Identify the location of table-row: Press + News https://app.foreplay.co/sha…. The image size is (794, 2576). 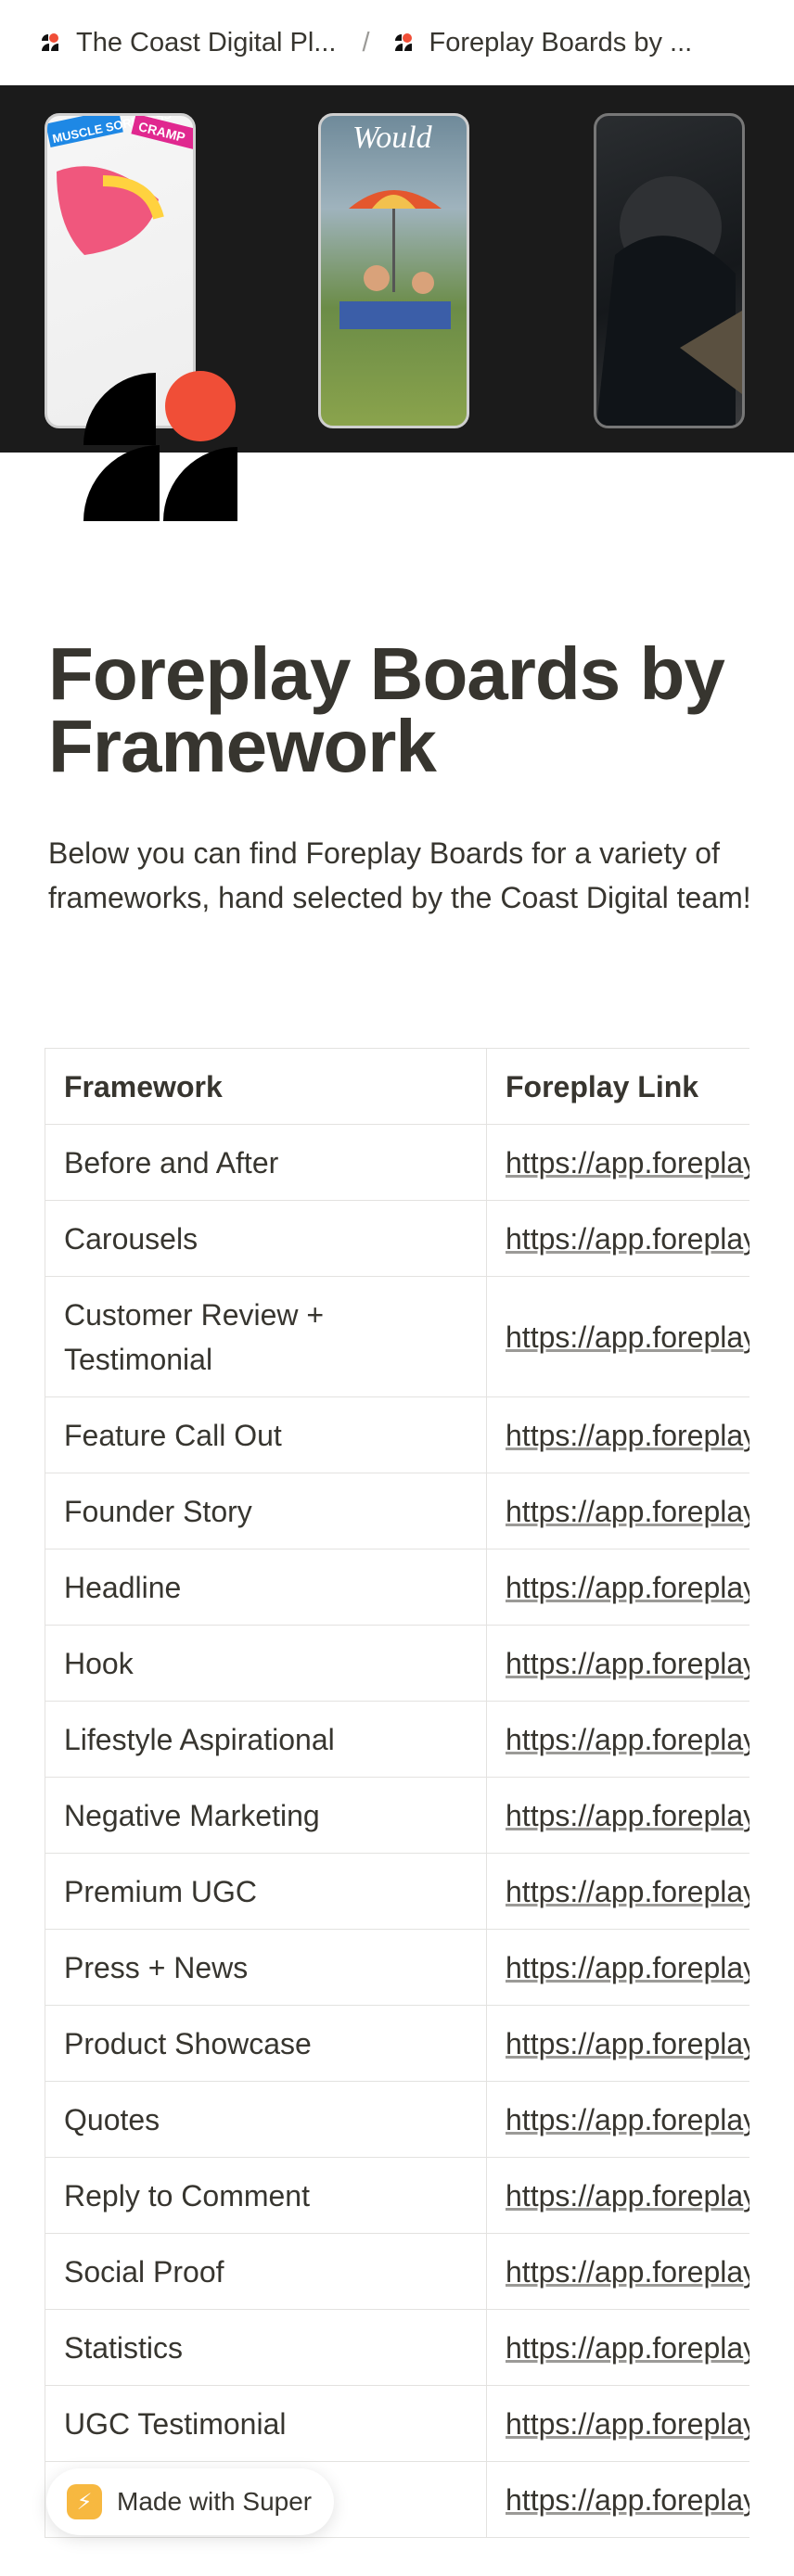
(397, 1967).